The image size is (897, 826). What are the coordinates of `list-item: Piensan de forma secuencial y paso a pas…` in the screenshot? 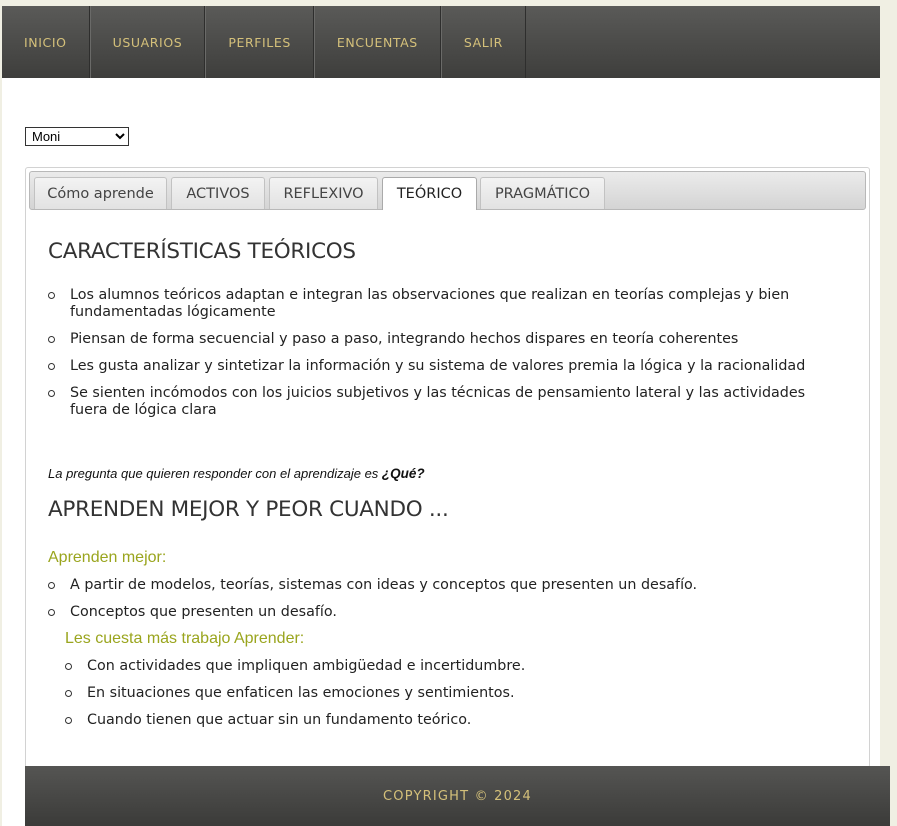 It's located at (443, 339).